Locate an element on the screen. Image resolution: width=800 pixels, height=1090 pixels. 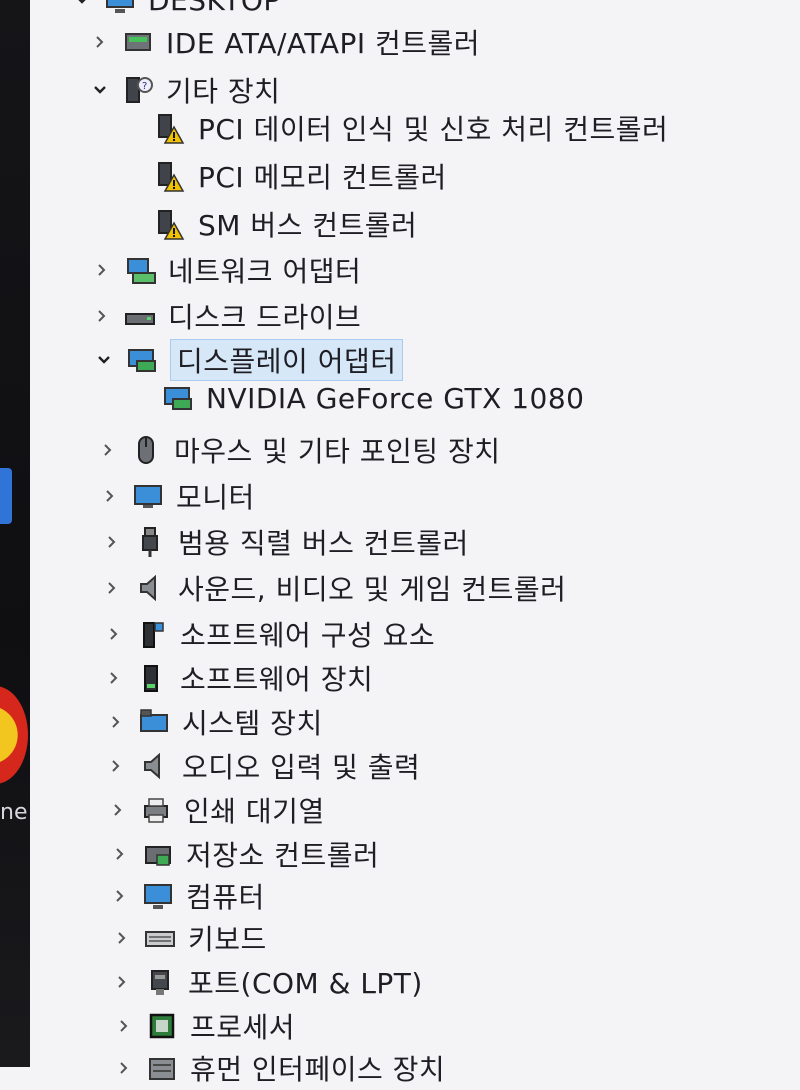
tree-item-label: 컴퓨터 is located at coordinates (225, 897).